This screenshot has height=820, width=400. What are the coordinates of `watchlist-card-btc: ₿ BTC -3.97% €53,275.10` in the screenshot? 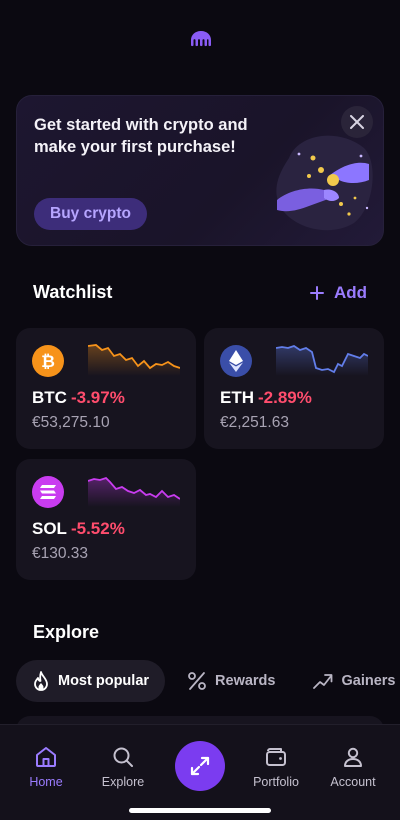 It's located at (106, 388).